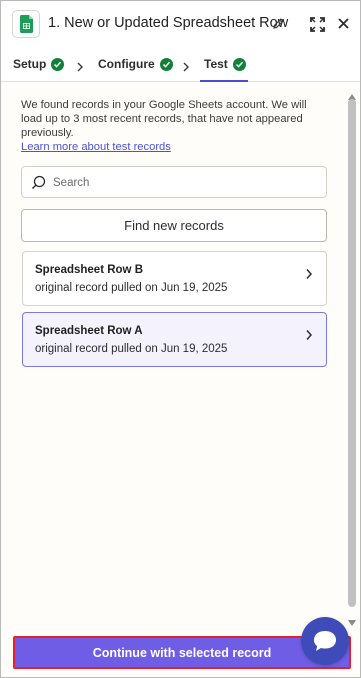  Describe the element at coordinates (183, 183) in the screenshot. I see `search-input` at that location.